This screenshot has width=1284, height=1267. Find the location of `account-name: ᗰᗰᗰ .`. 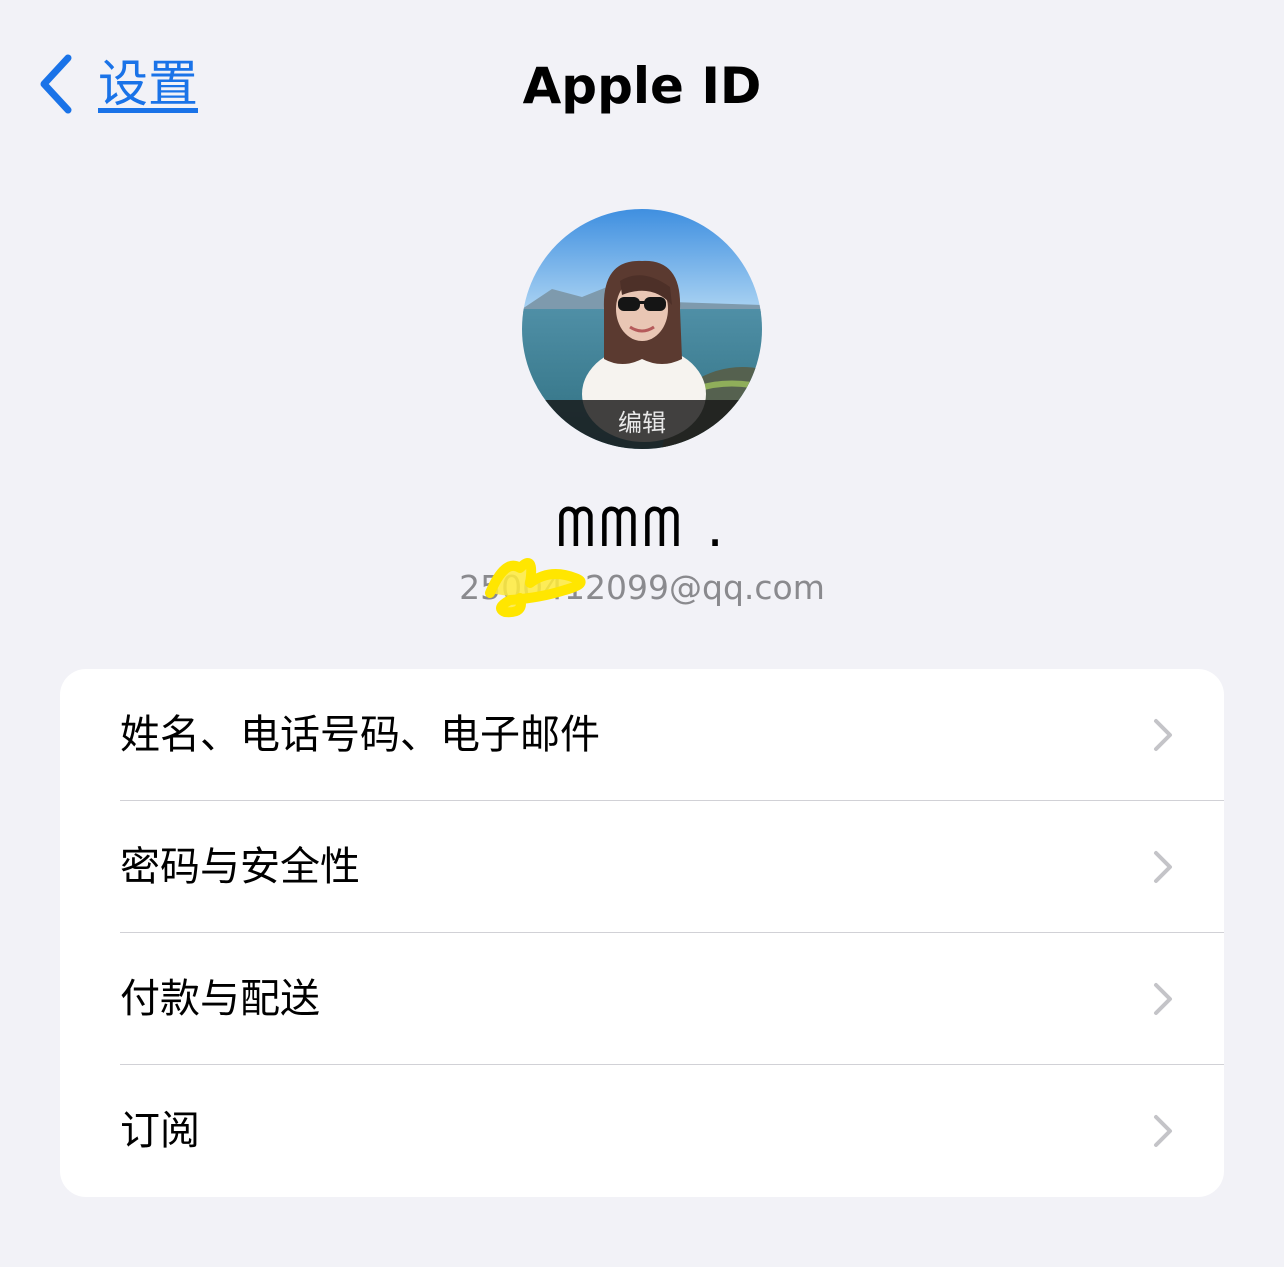

account-name: ᗰᗰᗰ . is located at coordinates (642, 527).